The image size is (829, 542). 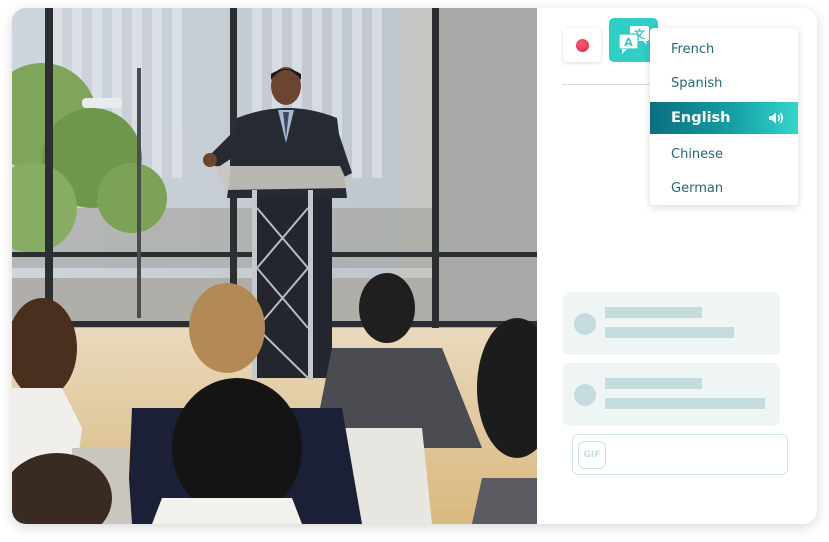 I want to click on language-option-english: English, so click(x=724, y=118).